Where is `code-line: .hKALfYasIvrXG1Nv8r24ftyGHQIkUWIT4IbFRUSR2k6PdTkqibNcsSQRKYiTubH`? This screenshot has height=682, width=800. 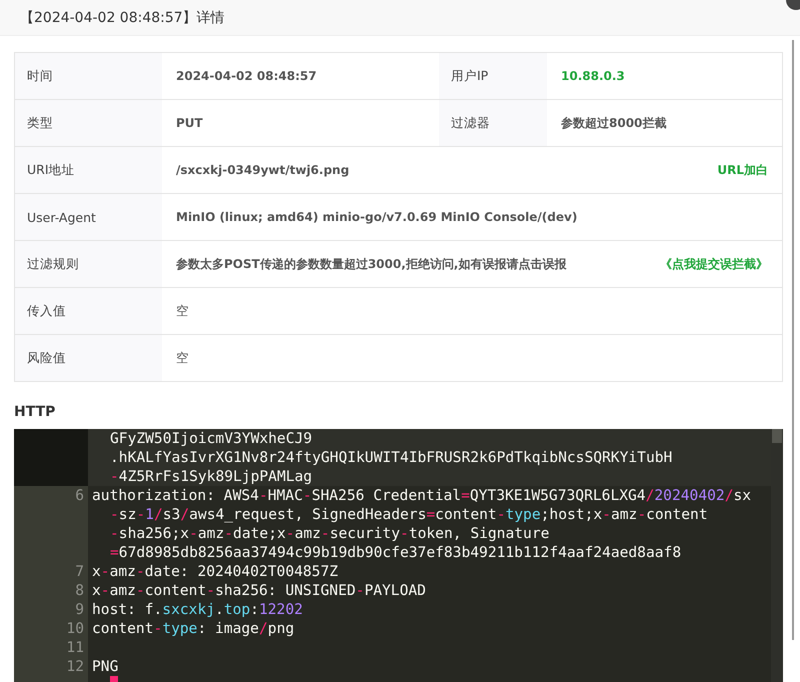 code-line: .hKALfYasIvrXG1Nv8r24ftyGHQIkUWIT4IbFRUSR2k6PdTkqibNcsSQRKYiTubH is located at coordinates (391, 457).